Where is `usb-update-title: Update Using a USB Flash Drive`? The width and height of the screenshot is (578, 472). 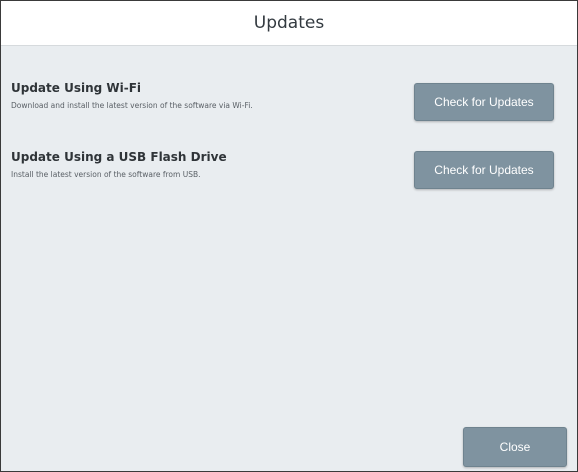
usb-update-title: Update Using a USB Flash Drive is located at coordinates (119, 157).